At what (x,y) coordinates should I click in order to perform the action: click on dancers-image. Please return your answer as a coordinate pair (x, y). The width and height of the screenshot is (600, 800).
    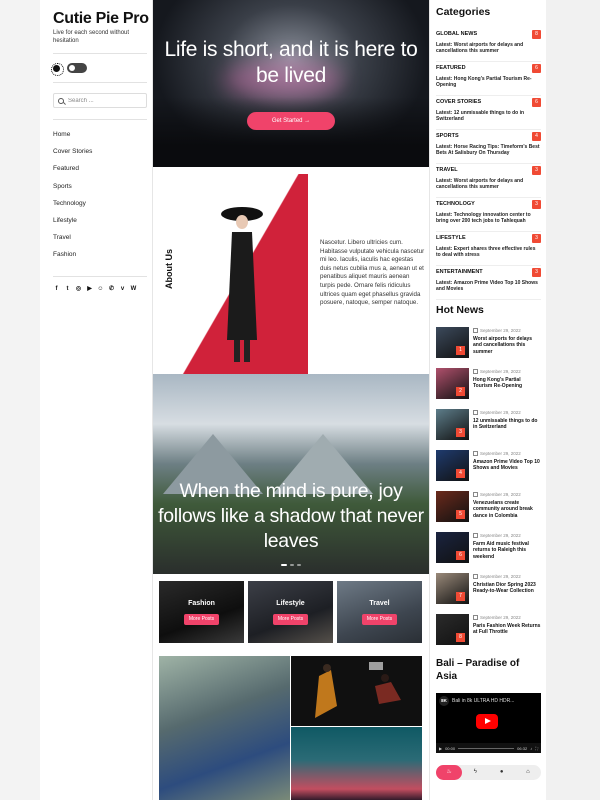
    Looking at the image, I should click on (356, 691).